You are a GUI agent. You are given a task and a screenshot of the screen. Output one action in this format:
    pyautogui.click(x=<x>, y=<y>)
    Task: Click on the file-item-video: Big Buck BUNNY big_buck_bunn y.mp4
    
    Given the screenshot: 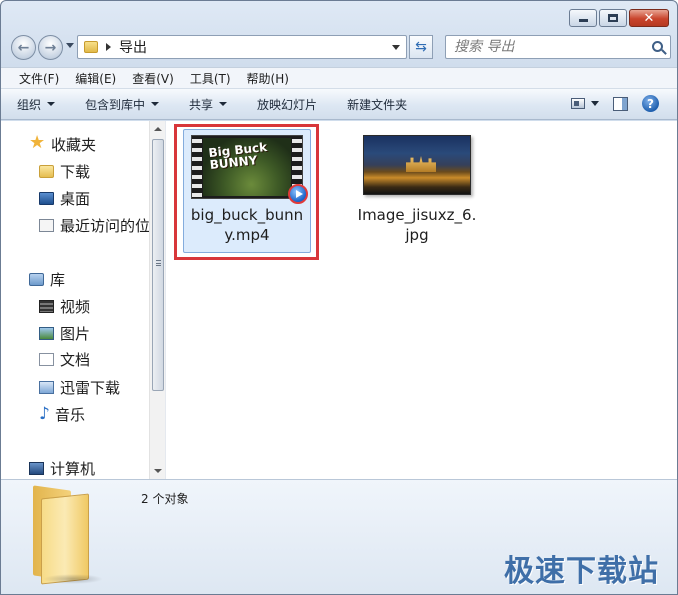 What is the action you would take?
    pyautogui.click(x=247, y=191)
    